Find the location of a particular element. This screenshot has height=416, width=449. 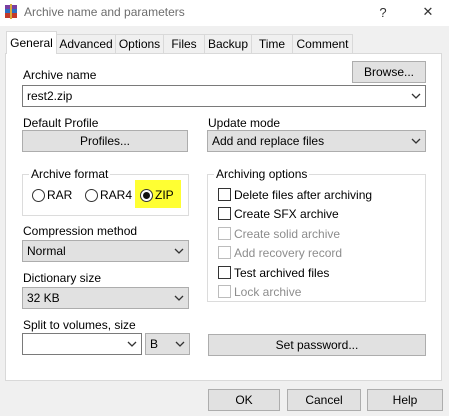

dictionary-size-select: 32 KB is located at coordinates (105, 298).